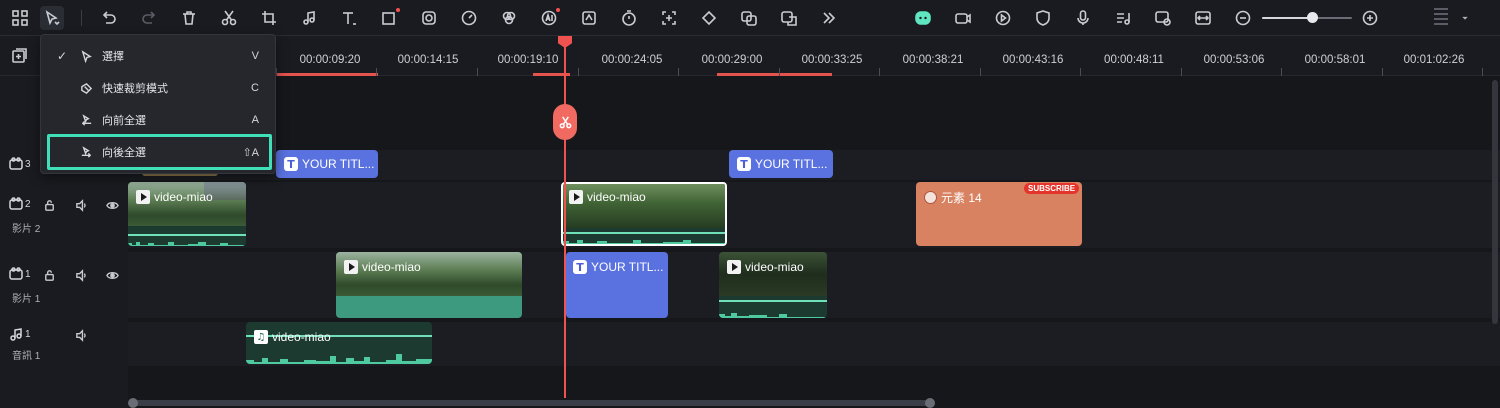  What do you see at coordinates (589, 18) in the screenshot?
I see `stabilize-icon` at bounding box center [589, 18].